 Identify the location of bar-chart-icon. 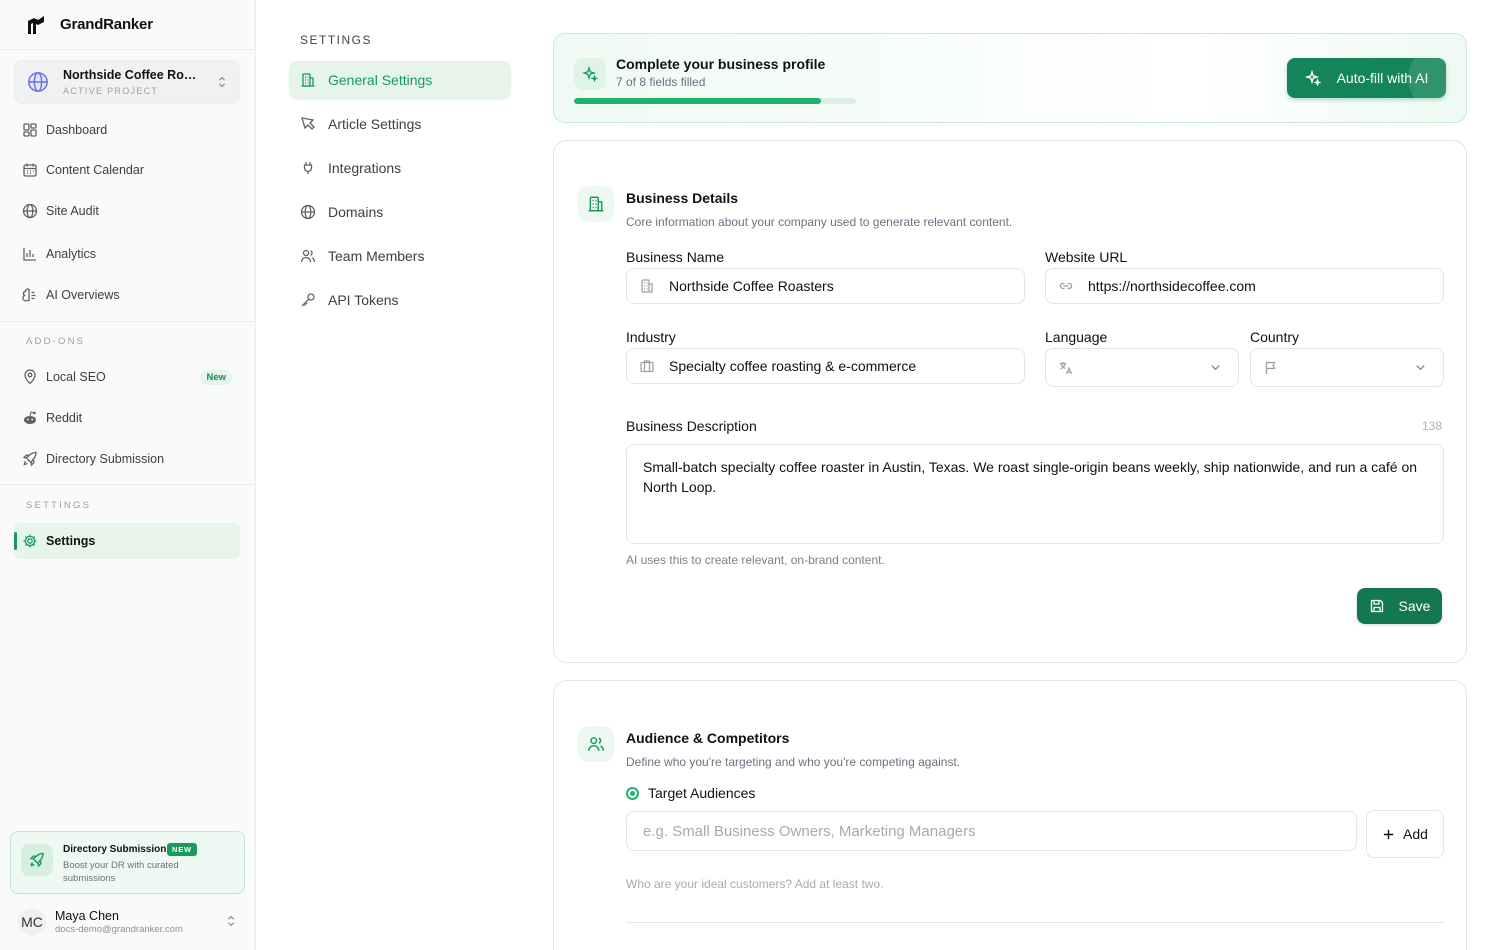
(30, 254).